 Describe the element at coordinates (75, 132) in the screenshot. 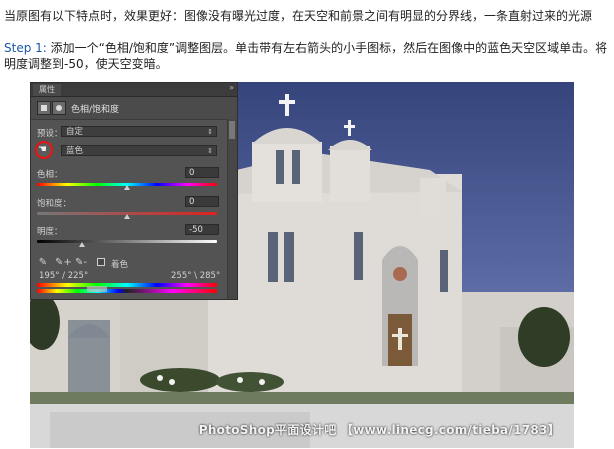

I see `preset-value: 自定` at that location.